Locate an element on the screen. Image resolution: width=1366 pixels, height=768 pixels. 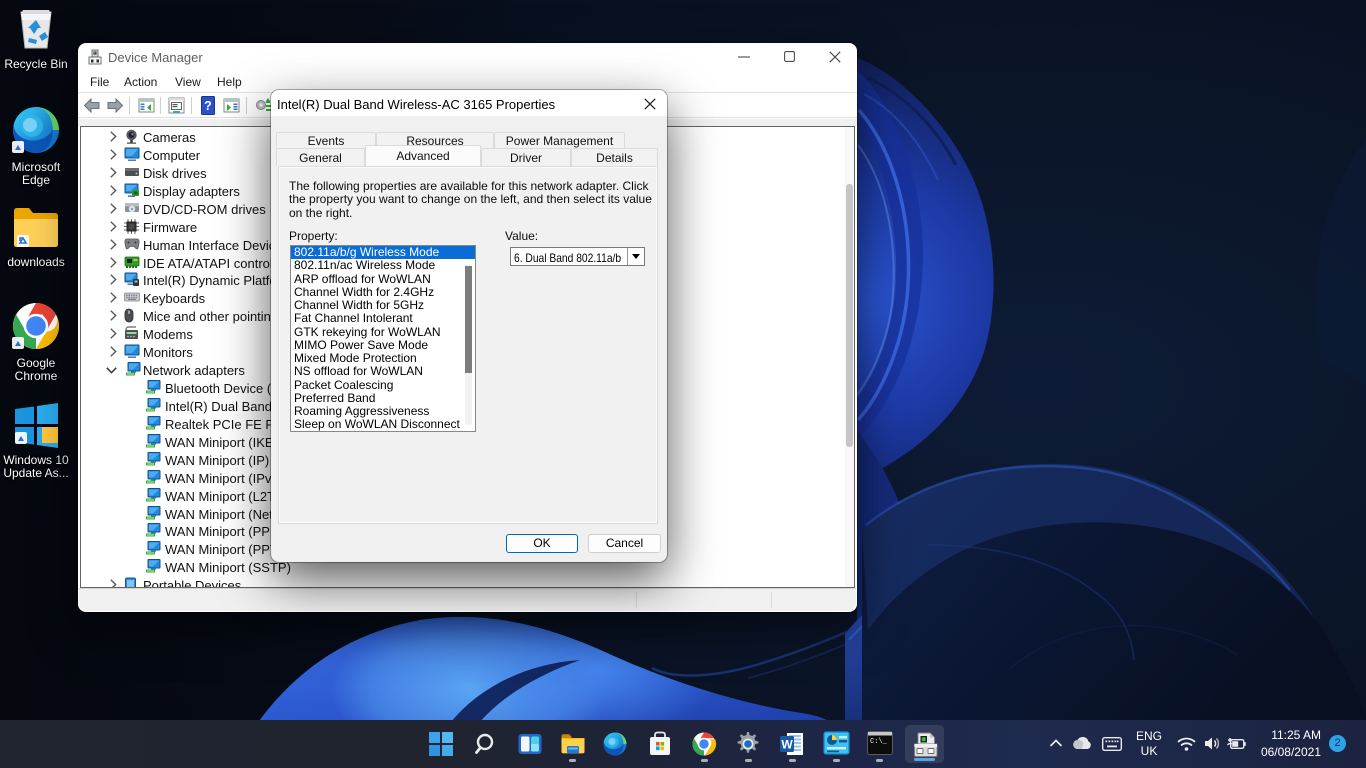
svg-text: C:\_ is located at coordinates (879, 742).